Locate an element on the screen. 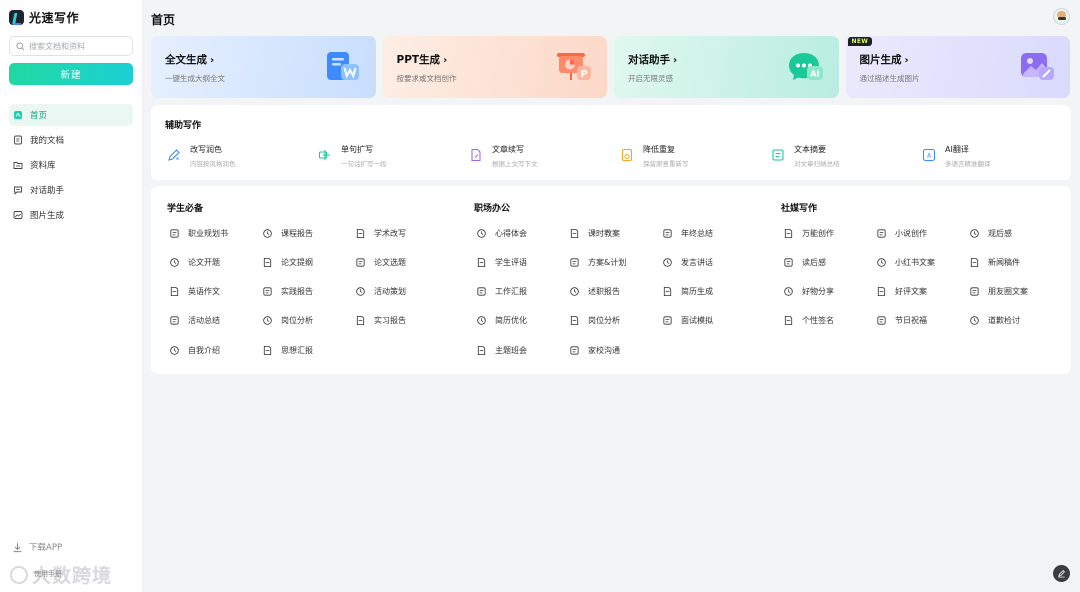  tool-item: 简历生成 is located at coordinates (687, 291).